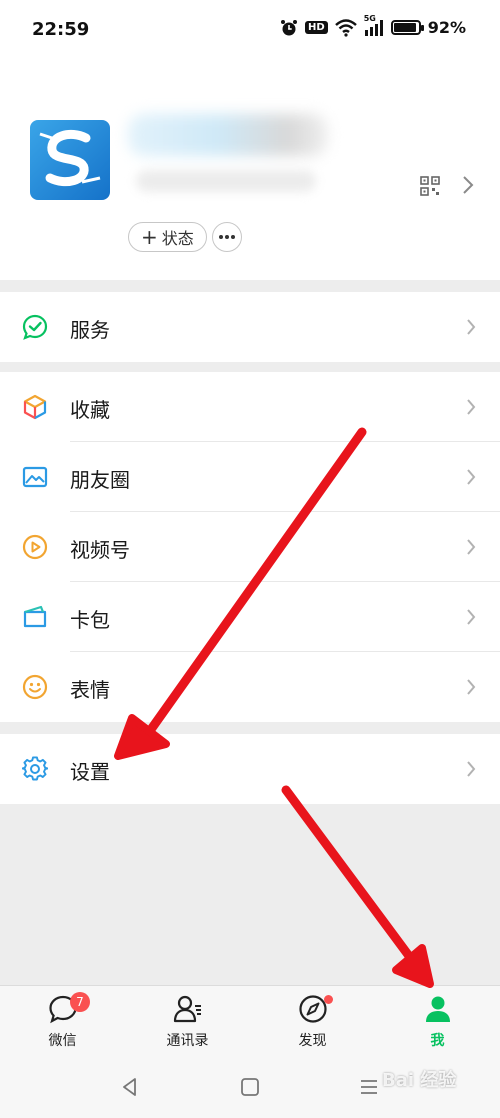 Image resolution: width=500 pixels, height=1118 pixels. I want to click on menu-label-service: 服务, so click(90, 330).